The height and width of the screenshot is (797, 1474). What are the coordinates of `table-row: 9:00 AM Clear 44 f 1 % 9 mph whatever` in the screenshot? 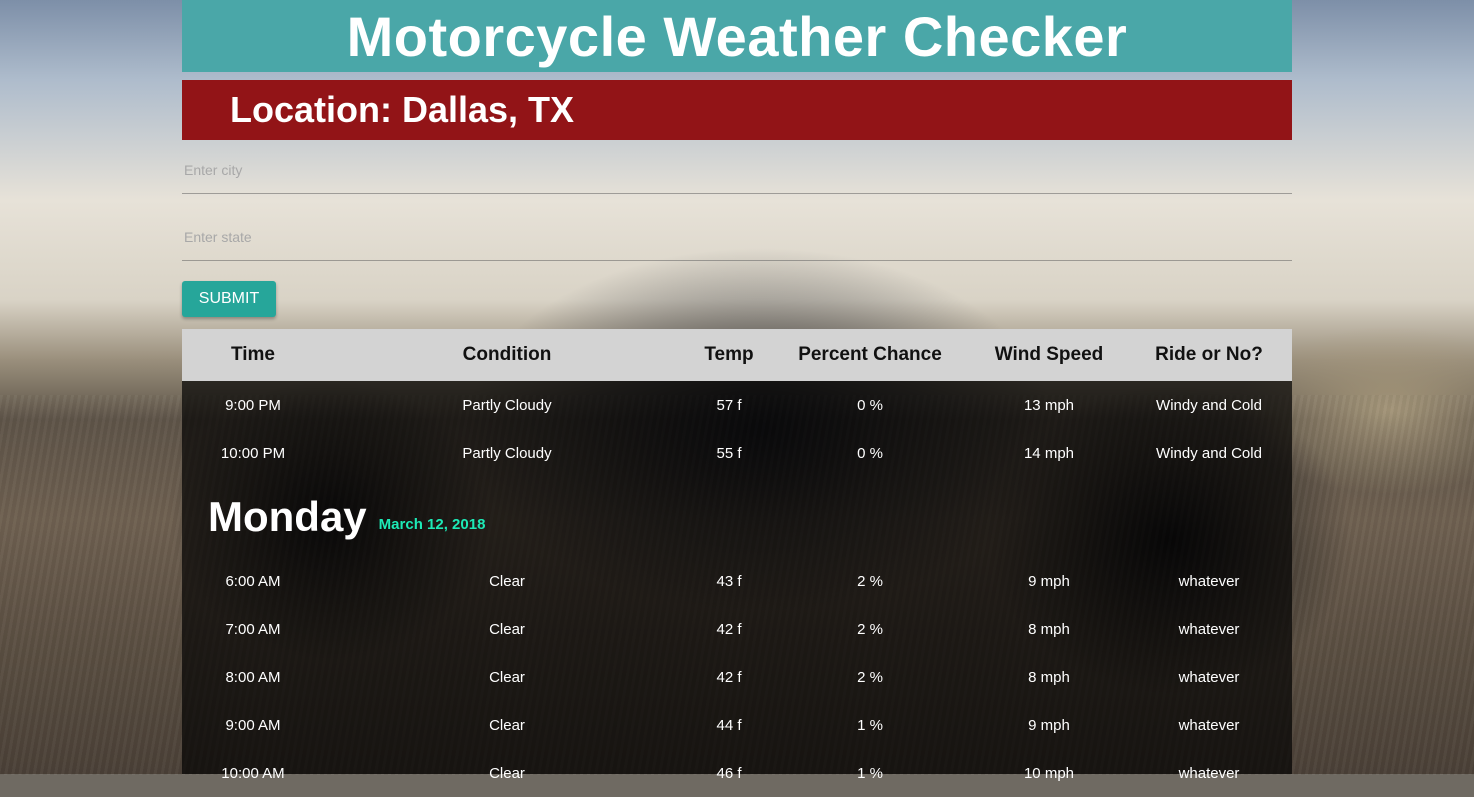 It's located at (737, 725).